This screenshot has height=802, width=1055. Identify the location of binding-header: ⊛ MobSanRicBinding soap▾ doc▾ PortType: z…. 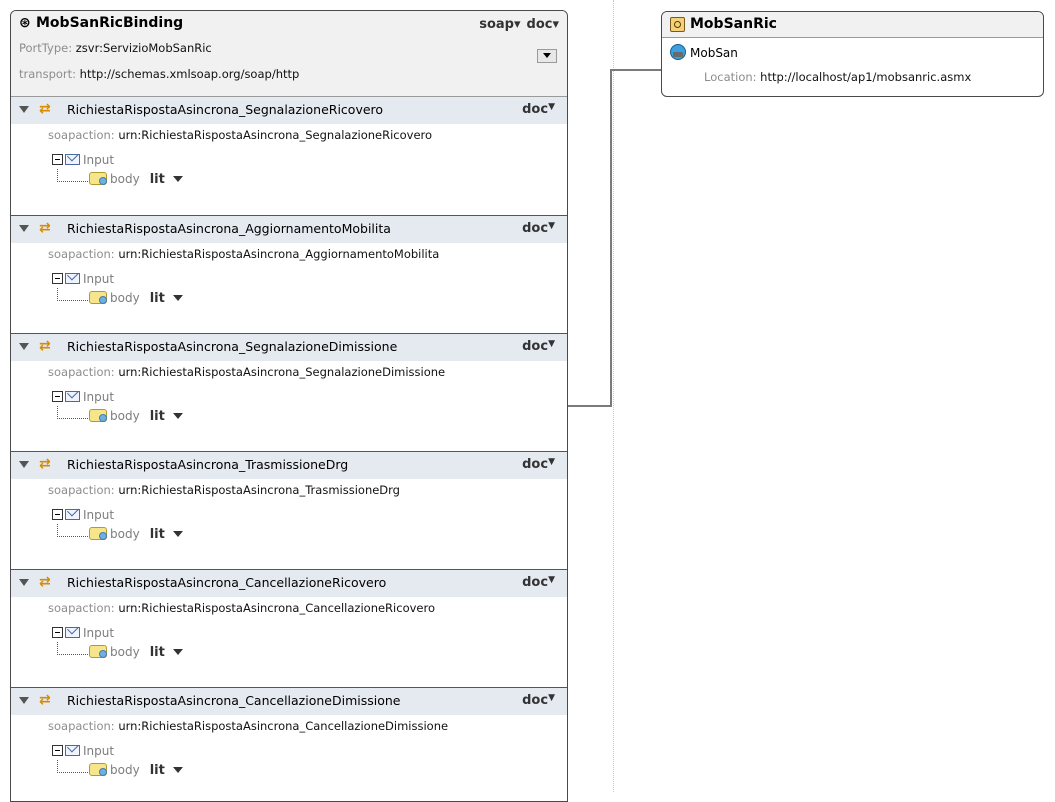
(289, 54).